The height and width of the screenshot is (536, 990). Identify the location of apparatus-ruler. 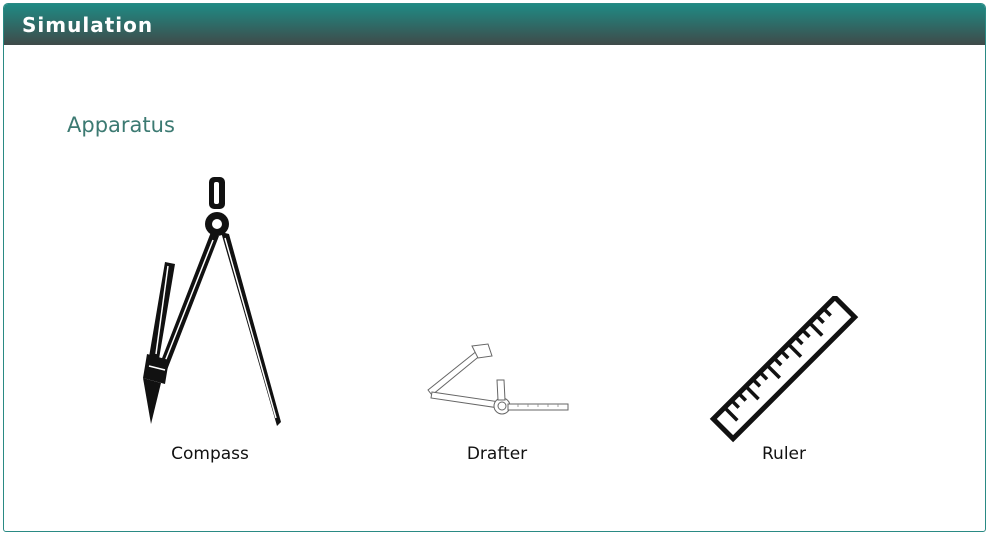
(784, 370).